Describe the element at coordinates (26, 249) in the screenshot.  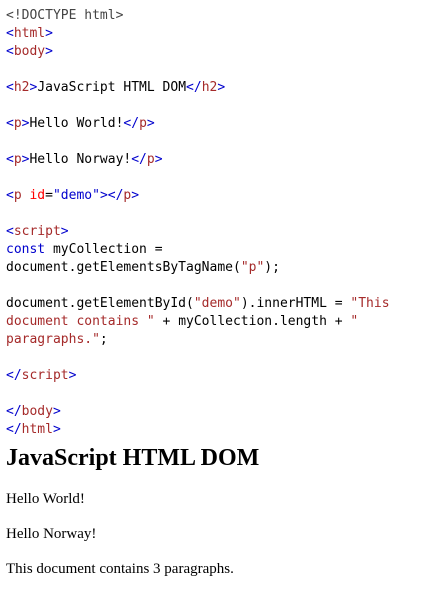
I see `const-keyword: const` at that location.